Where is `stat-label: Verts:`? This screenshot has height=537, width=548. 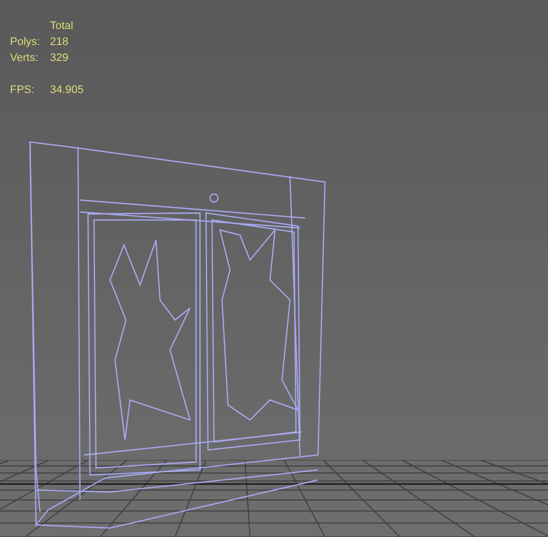 stat-label: Verts: is located at coordinates (25, 58).